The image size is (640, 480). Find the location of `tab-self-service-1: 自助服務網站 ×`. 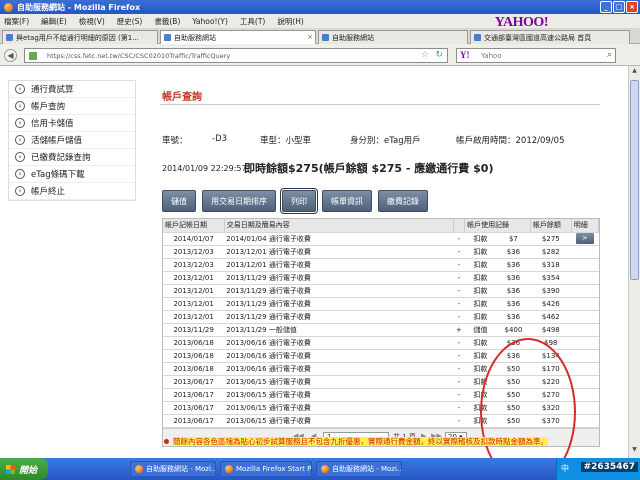

tab-self-service-1: 自助服務網站 × is located at coordinates (238, 37).